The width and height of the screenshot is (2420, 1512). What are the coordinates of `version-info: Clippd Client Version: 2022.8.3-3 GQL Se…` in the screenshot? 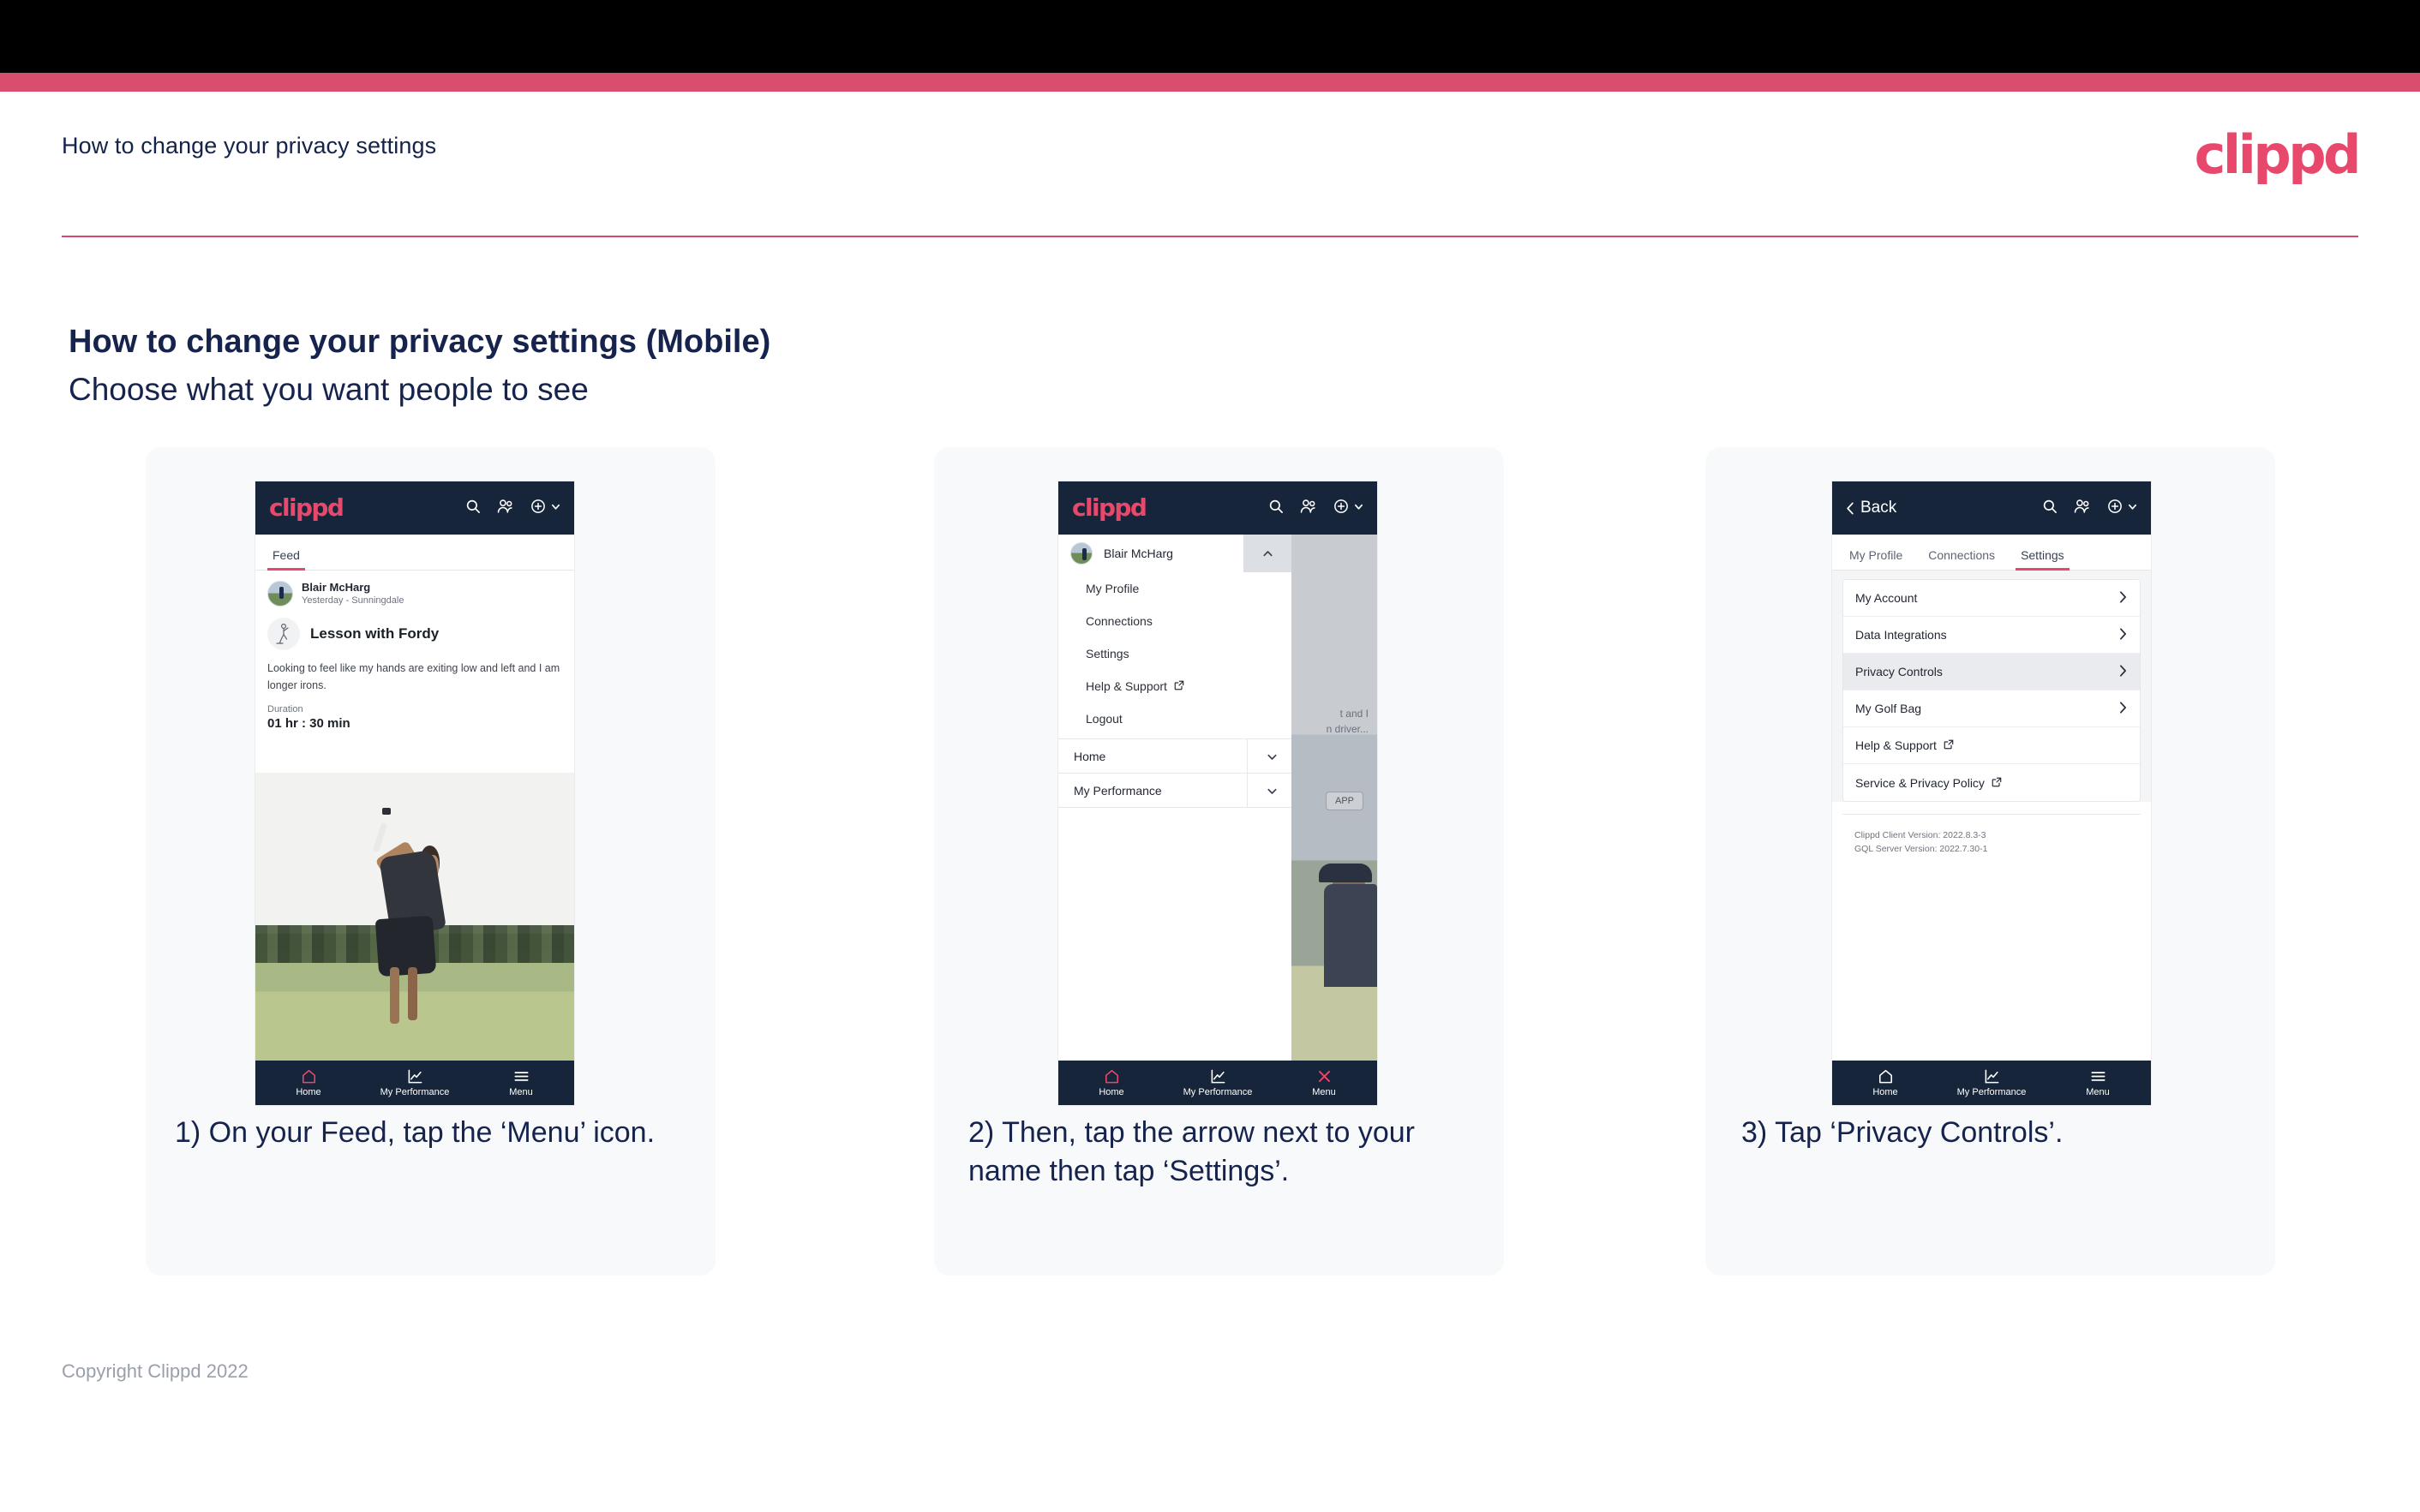 It's located at (1991, 836).